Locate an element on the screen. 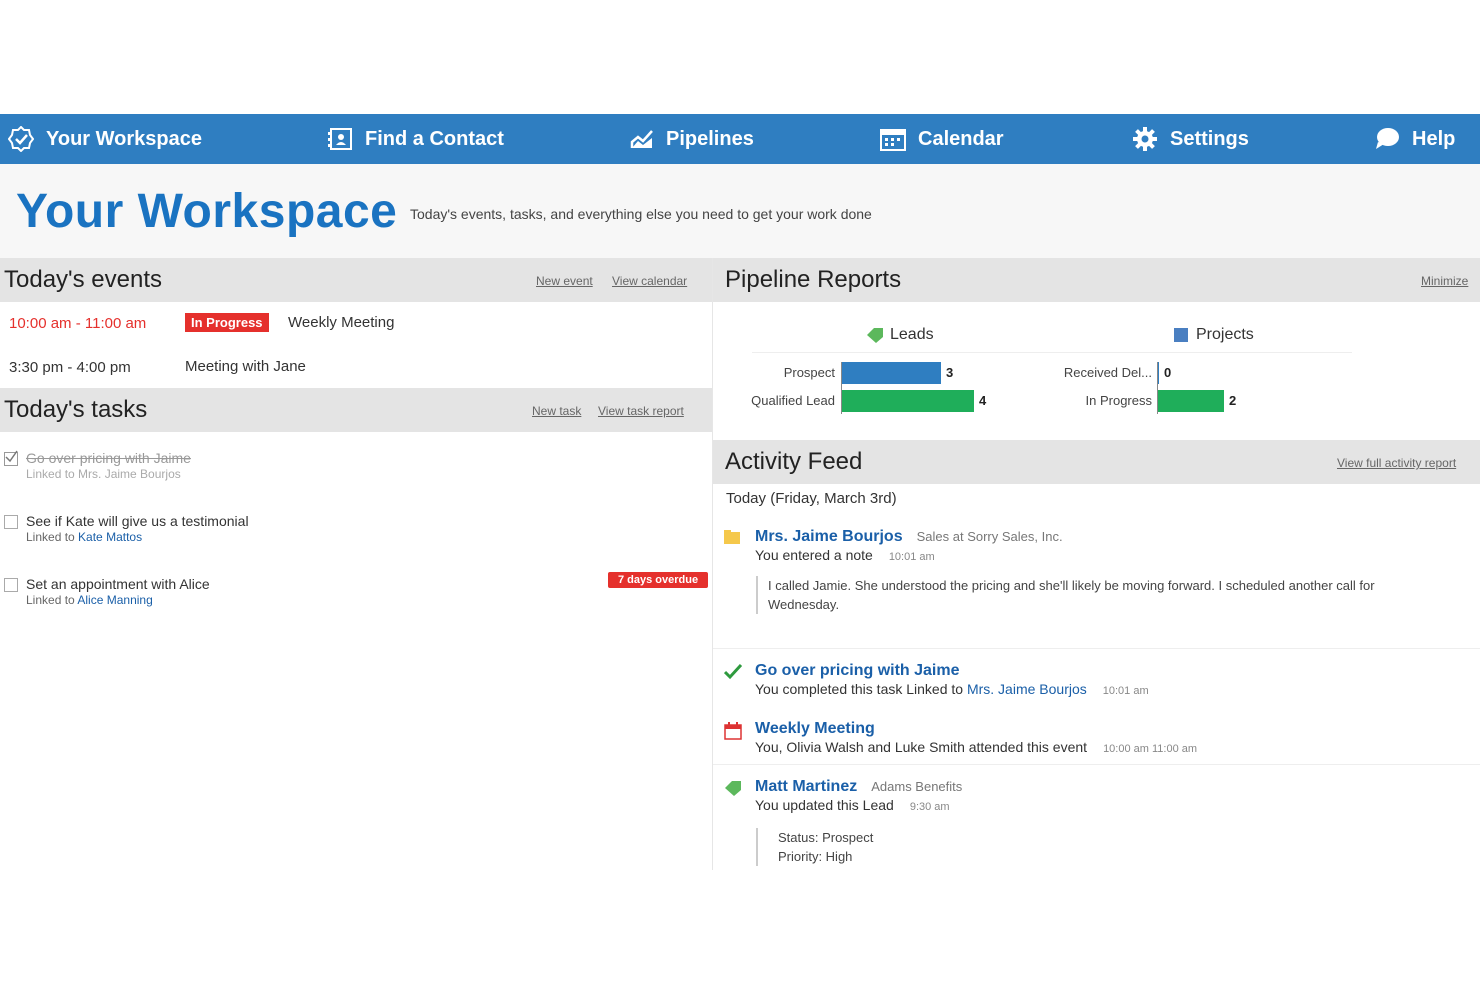 The image size is (1480, 987). feed-item-subtitle: Adams Benefits is located at coordinates (917, 786).